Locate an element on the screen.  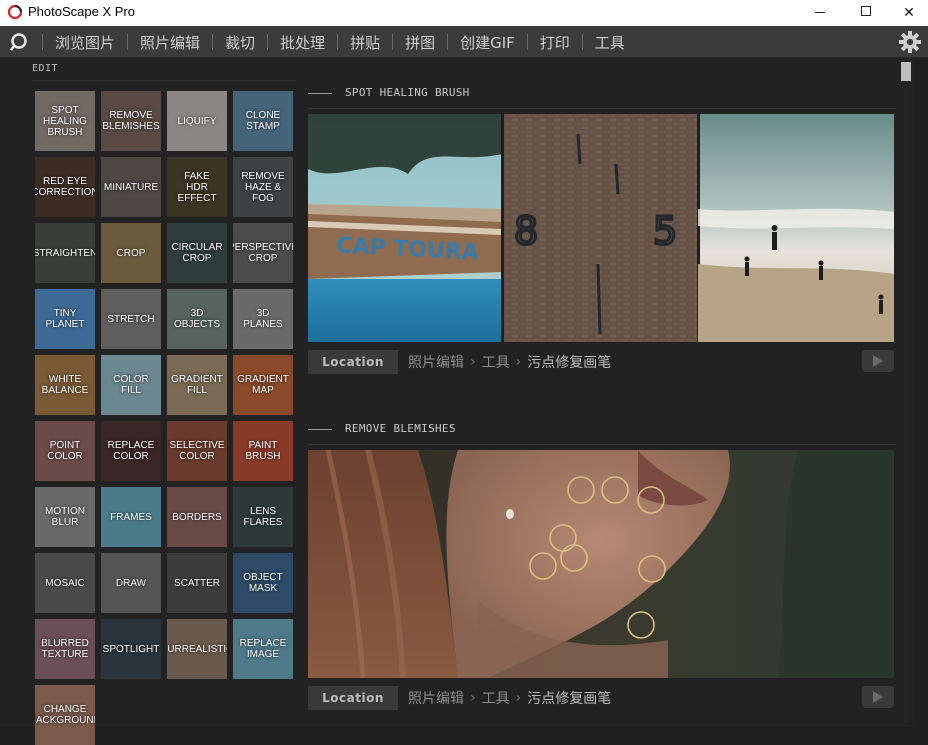
tool-label: MOSAIC is located at coordinates (64, 583).